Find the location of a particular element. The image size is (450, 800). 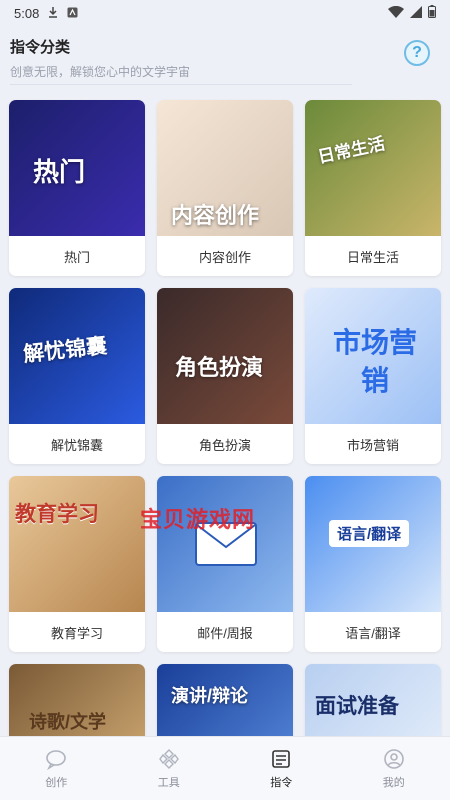

page-header: 指令分类 创意无限，解锁您心中的文学宇宙 ? is located at coordinates (225, 59).